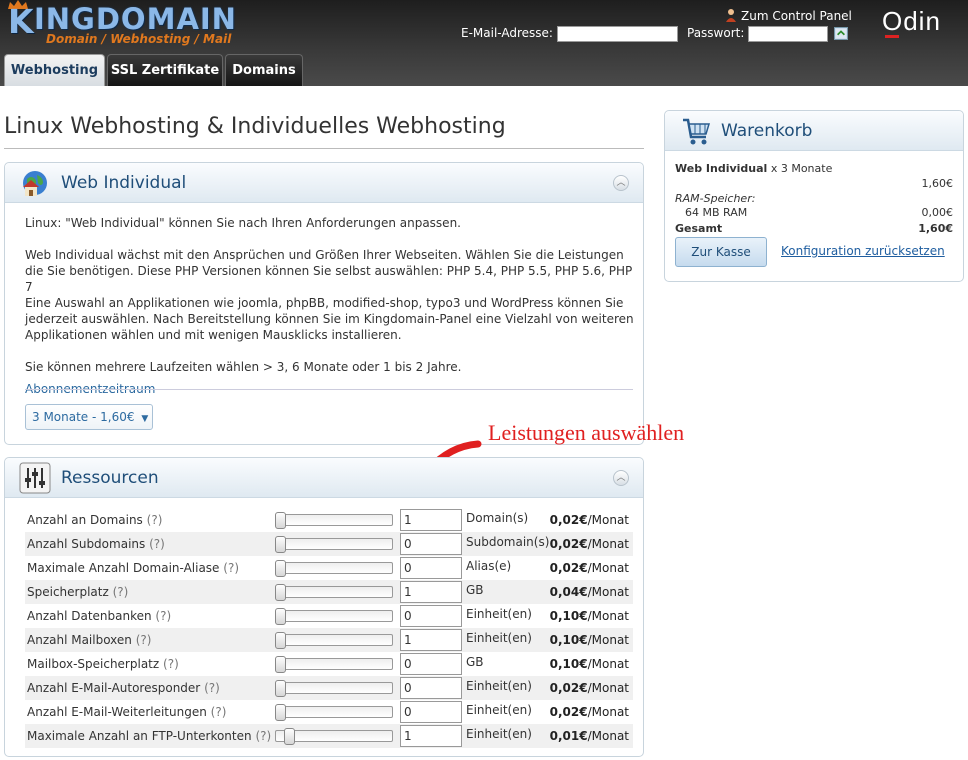 The height and width of the screenshot is (760, 968). What do you see at coordinates (165, 70) in the screenshot?
I see `tab-ssl-zertifikate: SSL Zertifikate` at bounding box center [165, 70].